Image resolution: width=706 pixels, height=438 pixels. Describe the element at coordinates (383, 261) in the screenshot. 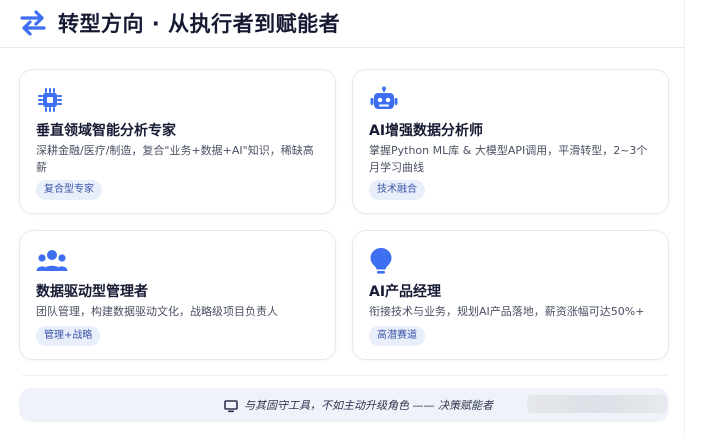

I see `lightbulb-icon` at that location.